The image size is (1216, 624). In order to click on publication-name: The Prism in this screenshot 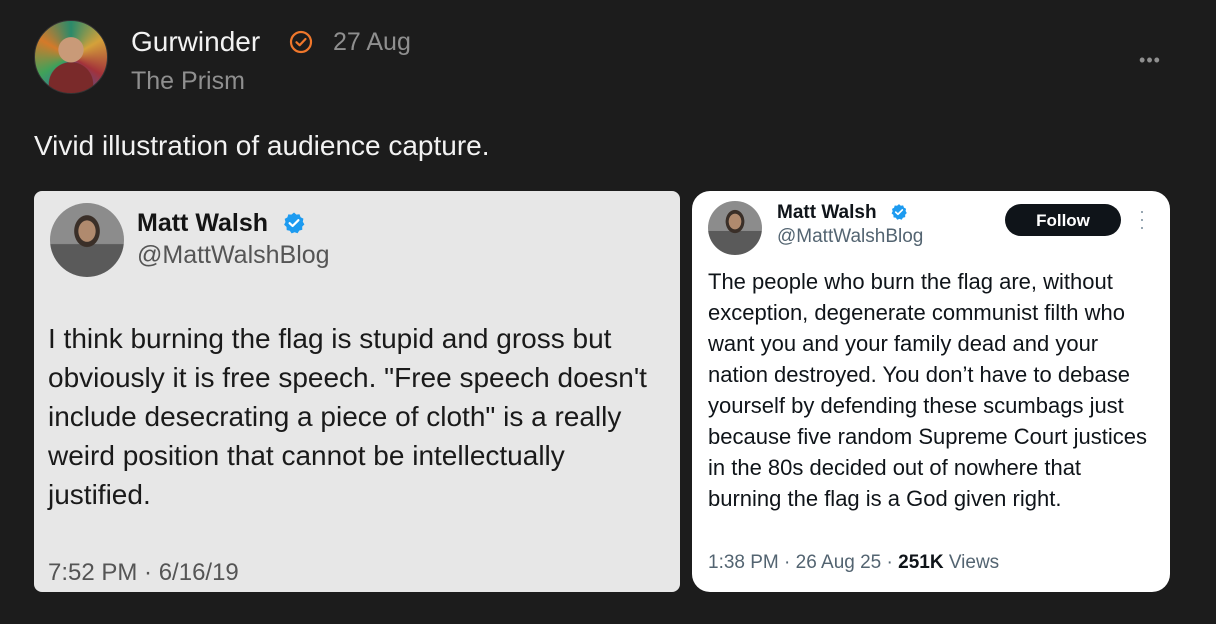, I will do `click(188, 81)`.